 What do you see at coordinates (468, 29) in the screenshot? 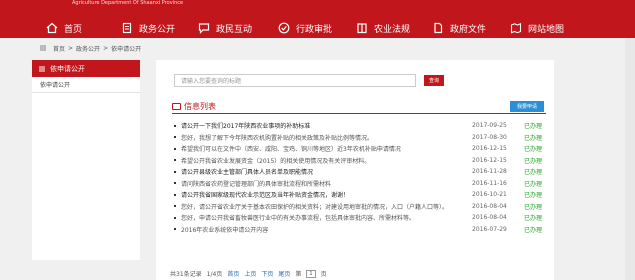
I see `nav-label-docs: 政府文件` at bounding box center [468, 29].